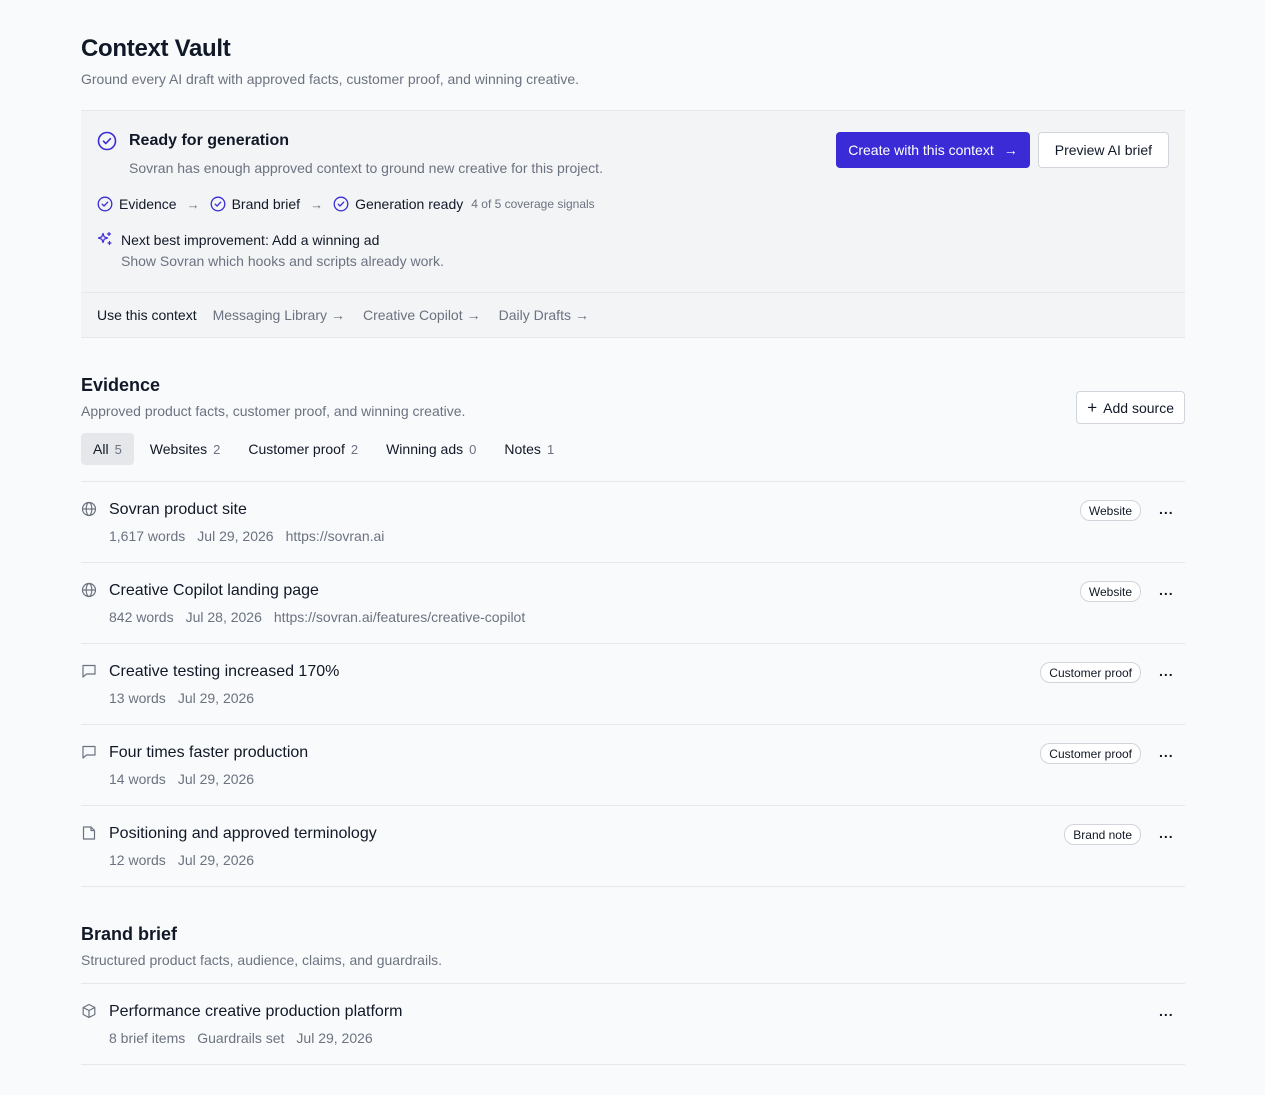 Image resolution: width=1265 pixels, height=1095 pixels. Describe the element at coordinates (425, 449) in the screenshot. I see `tab-label: Winning ads` at that location.